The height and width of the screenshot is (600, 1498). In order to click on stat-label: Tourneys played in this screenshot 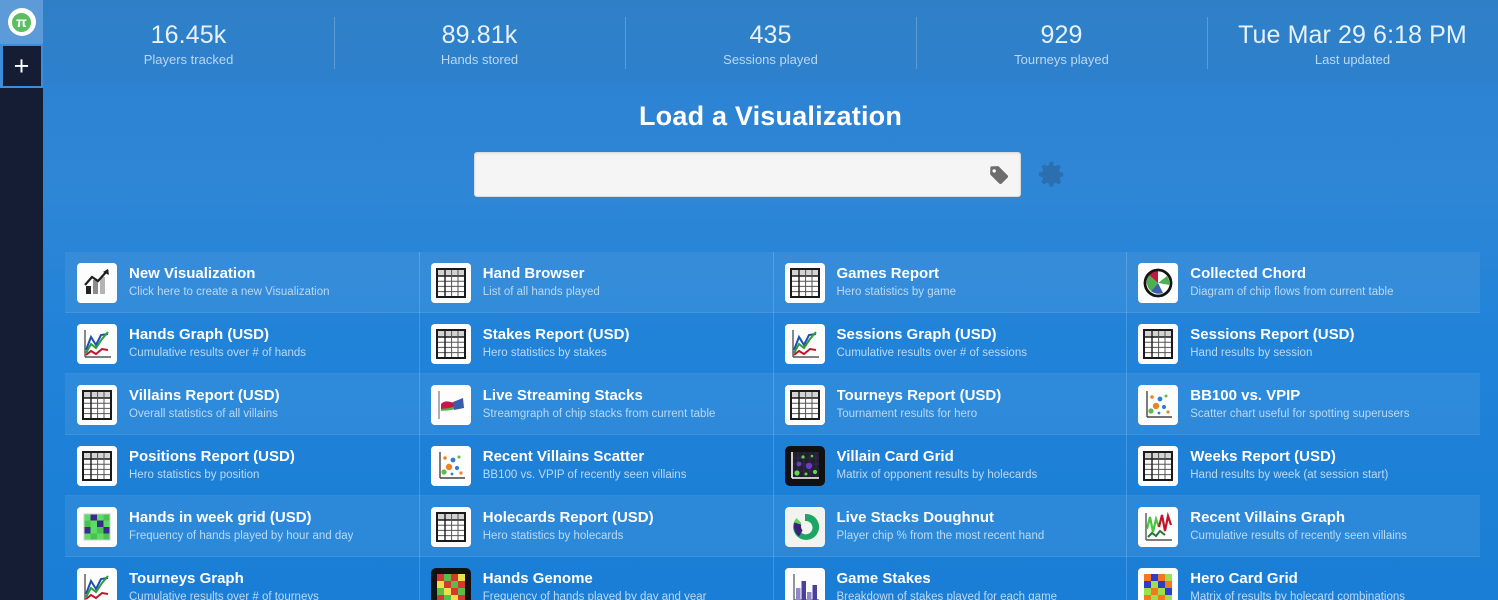, I will do `click(1061, 60)`.